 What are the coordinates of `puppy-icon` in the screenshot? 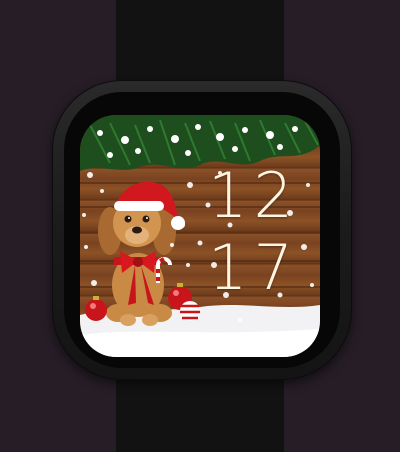 It's located at (137, 262).